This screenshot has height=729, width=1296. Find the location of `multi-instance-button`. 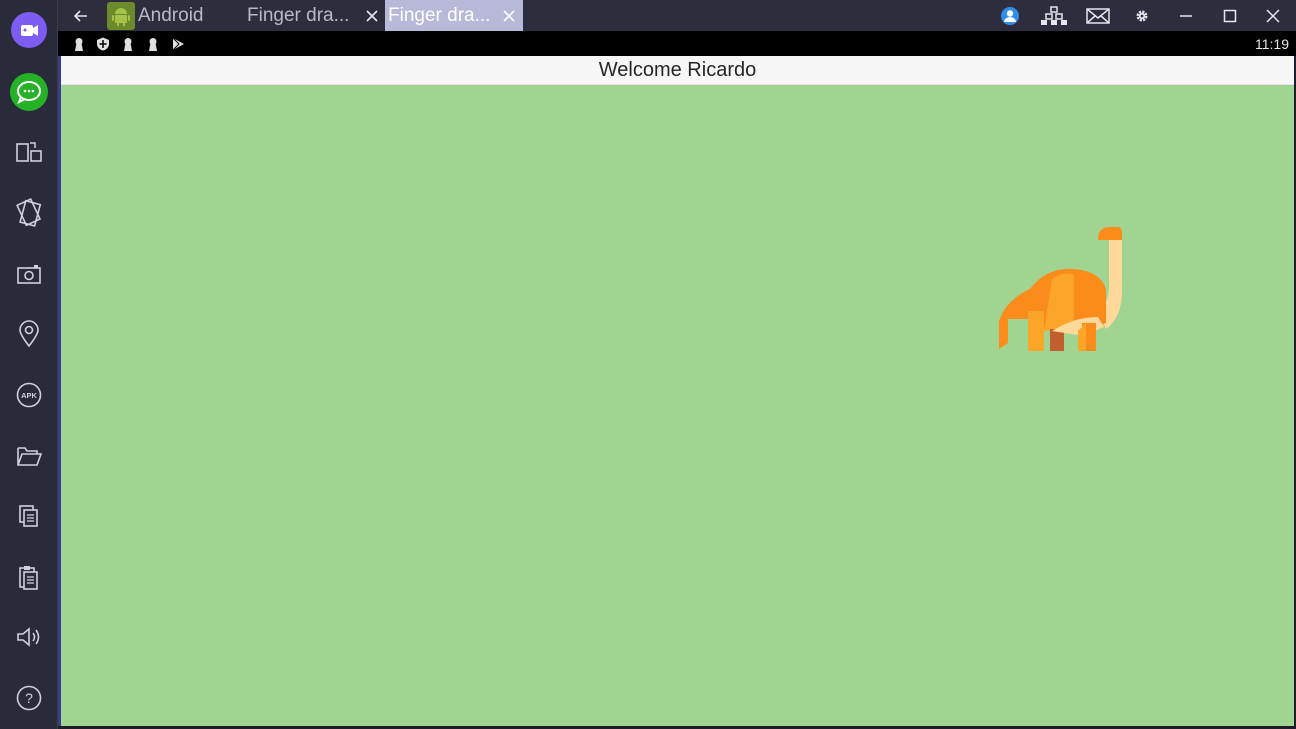

multi-instance-button is located at coordinates (1054, 15).